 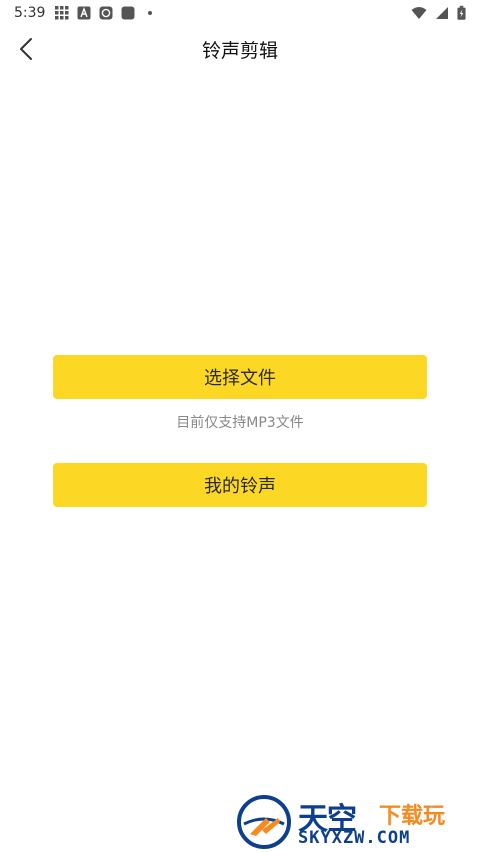 I want to click on watermark-domain: SKYXZW.COM, so click(x=354, y=838).